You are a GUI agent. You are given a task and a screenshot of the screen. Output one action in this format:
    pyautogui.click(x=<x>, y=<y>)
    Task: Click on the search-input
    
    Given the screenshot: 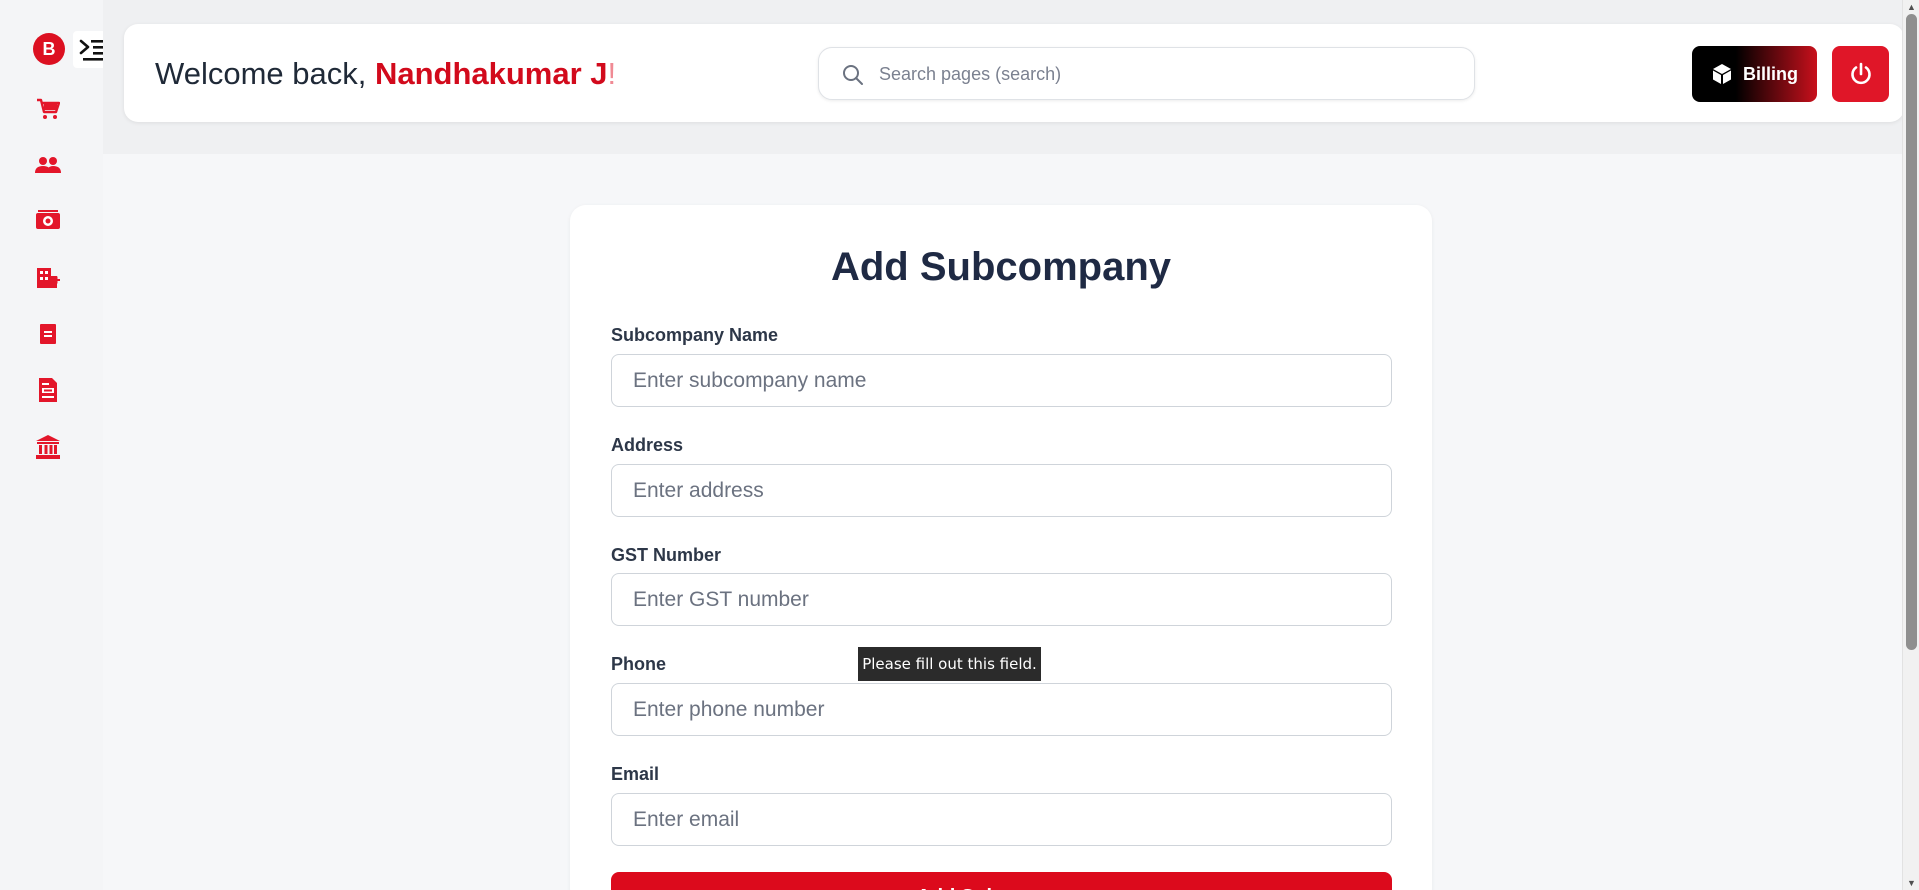 What is the action you would take?
    pyautogui.click(x=1169, y=74)
    